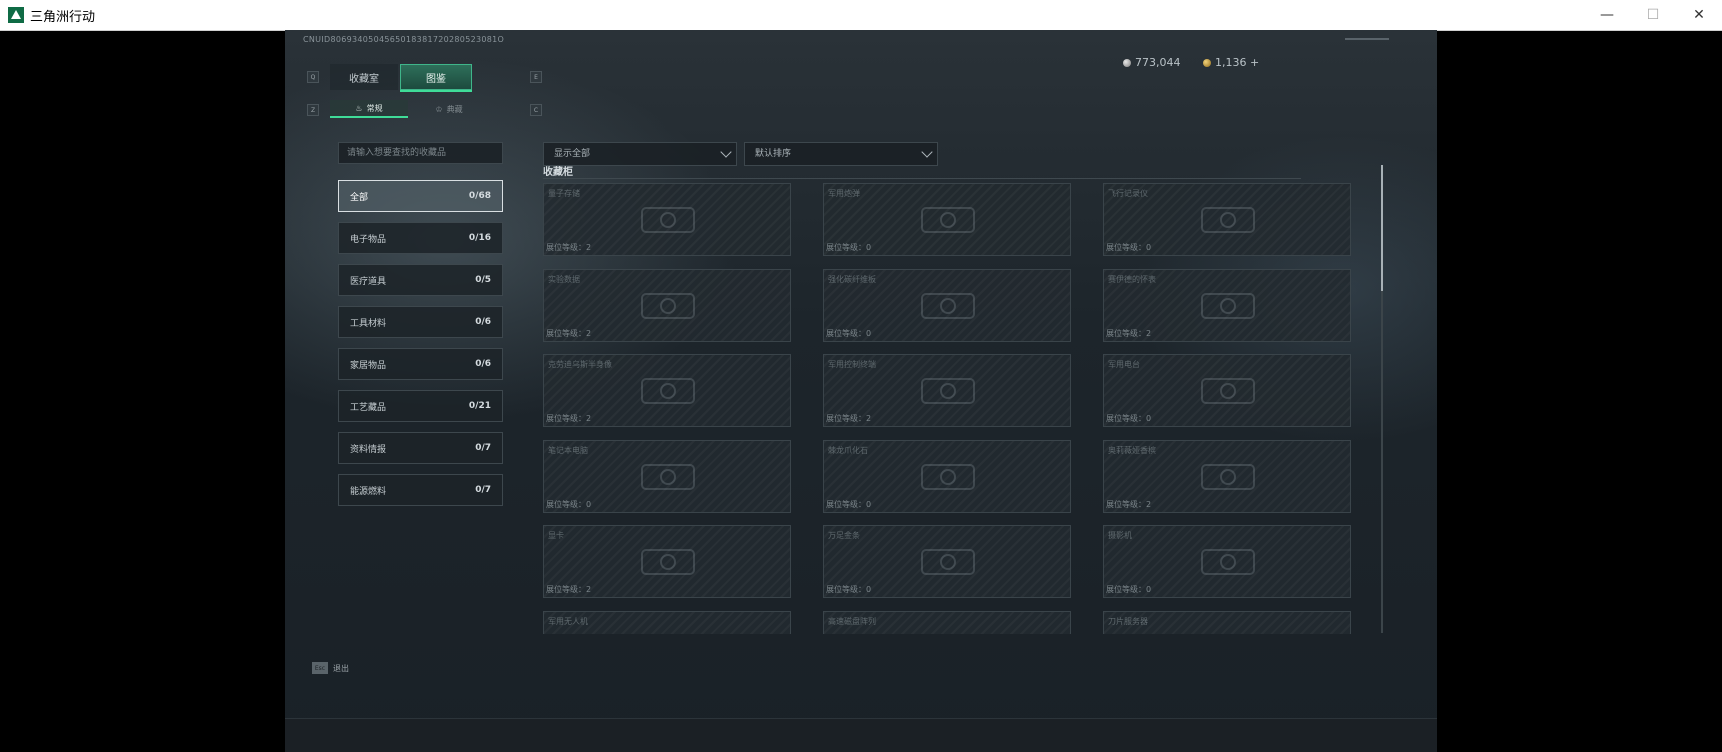  What do you see at coordinates (947, 622) in the screenshot?
I see `collectible-card: 高速磁盘阵列` at bounding box center [947, 622].